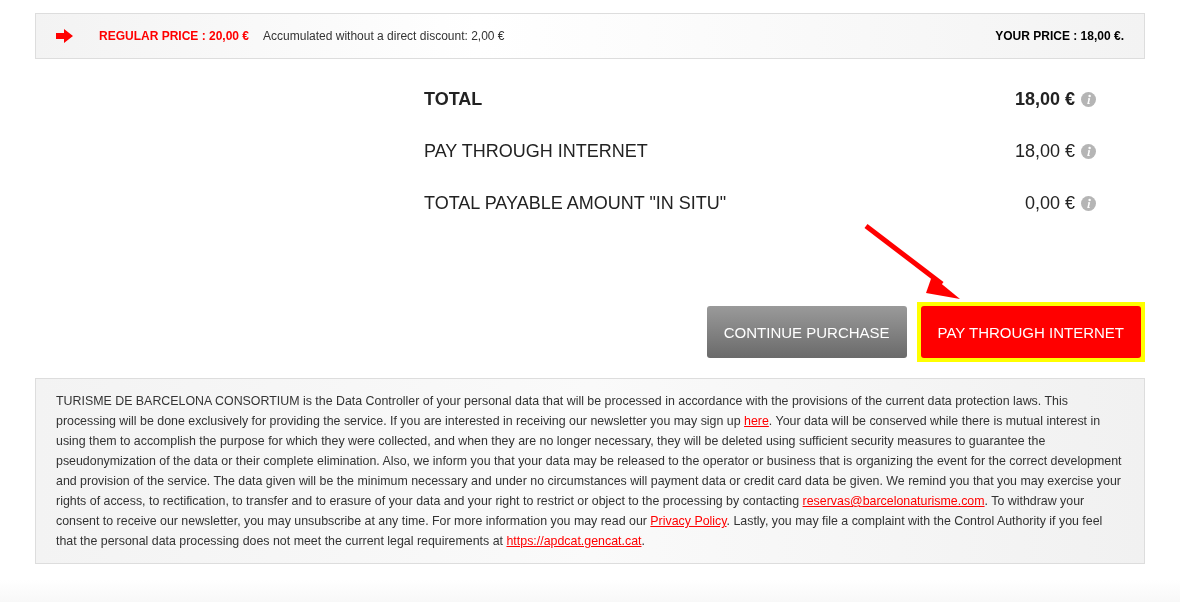 The height and width of the screenshot is (602, 1180). What do you see at coordinates (1059, 36) in the screenshot?
I see `your-price: YOUR PRICE : 18,00 €.` at bounding box center [1059, 36].